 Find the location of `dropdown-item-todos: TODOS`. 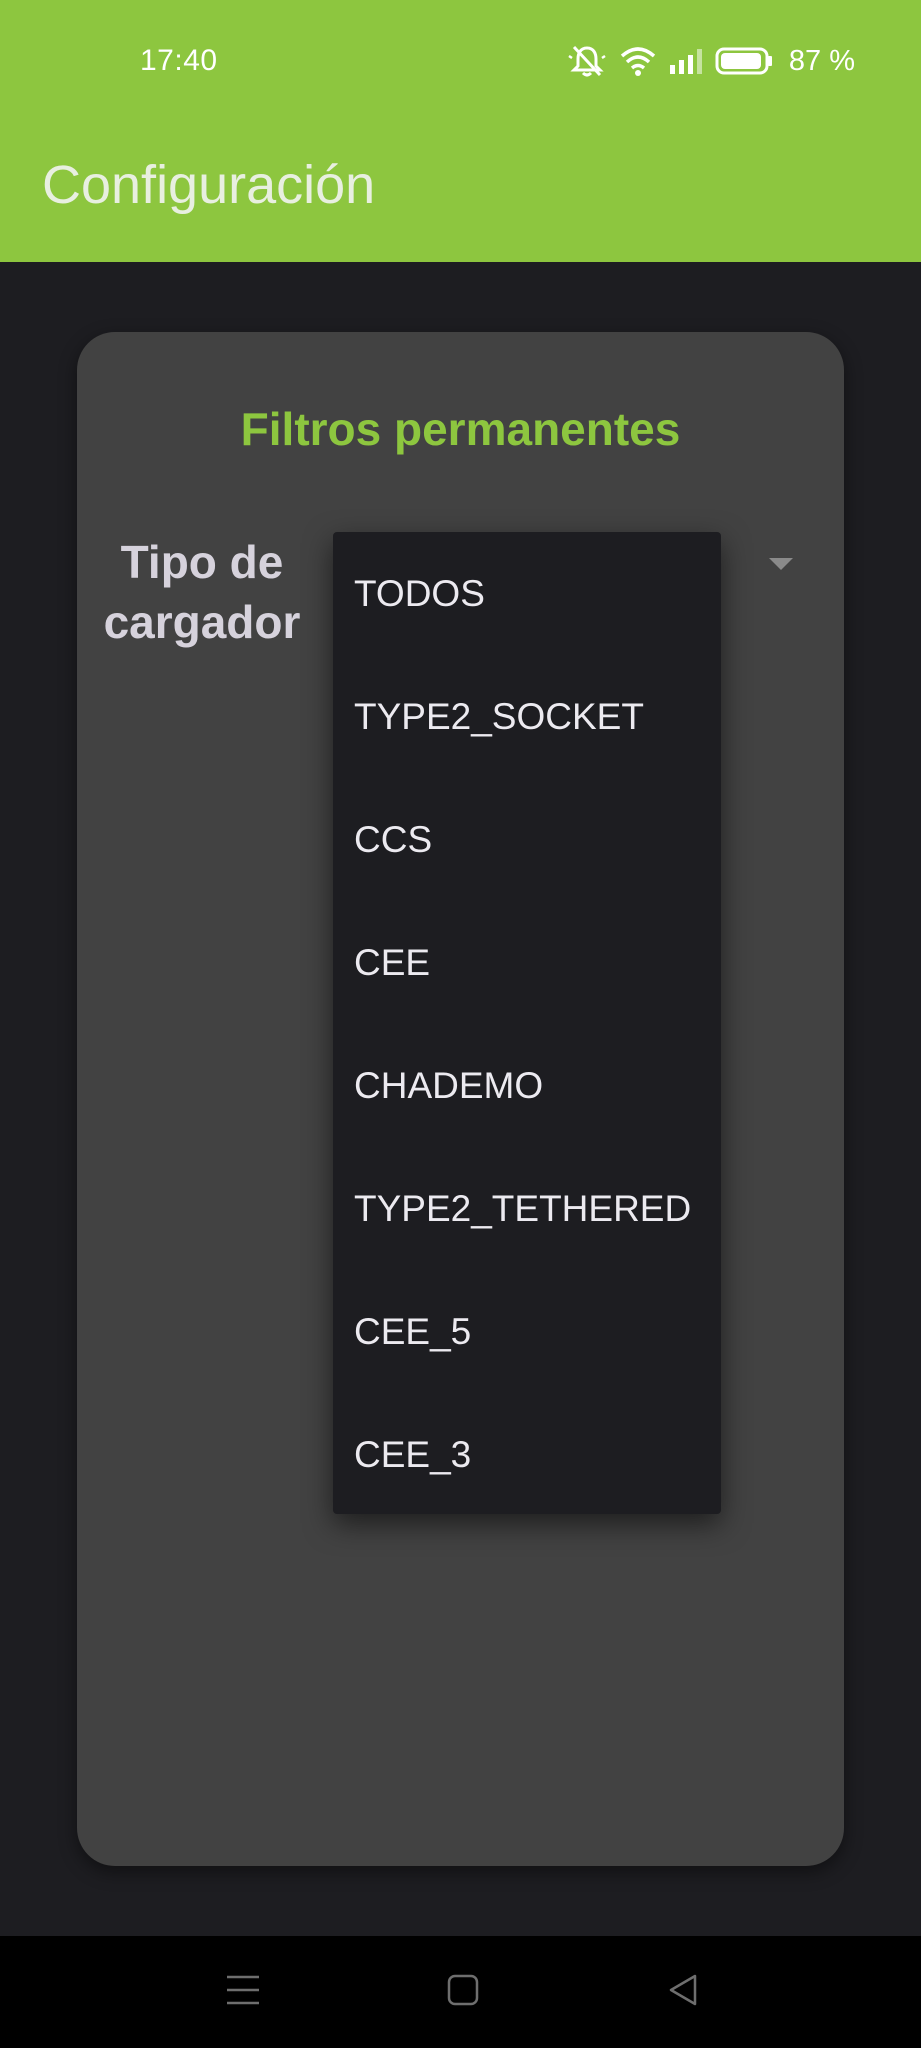

dropdown-item-todos: TODOS is located at coordinates (527, 593).